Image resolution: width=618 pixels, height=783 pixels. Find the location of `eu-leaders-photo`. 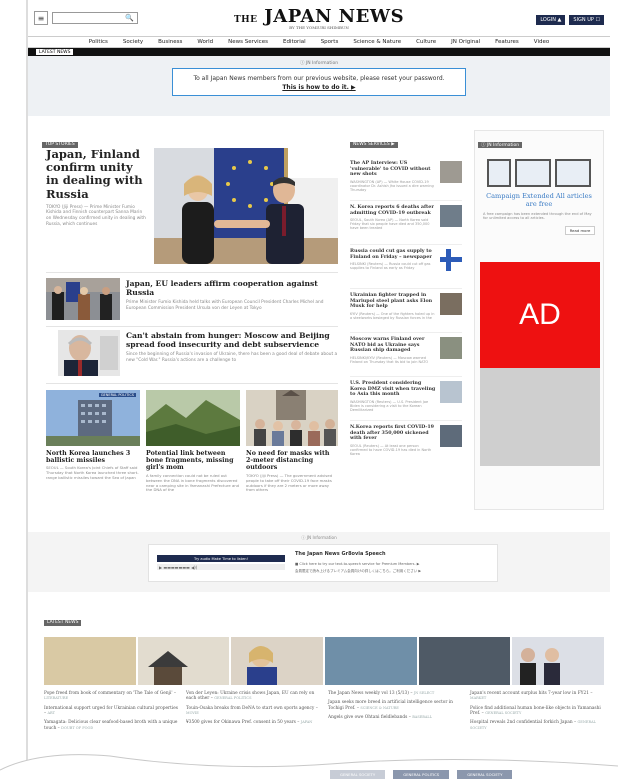

eu-leaders-photo is located at coordinates (83, 299).